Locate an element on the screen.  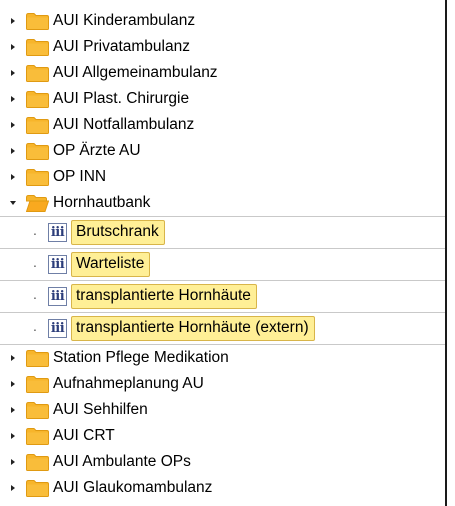
tree-item-label: Hornhautbank is located at coordinates (102, 202).